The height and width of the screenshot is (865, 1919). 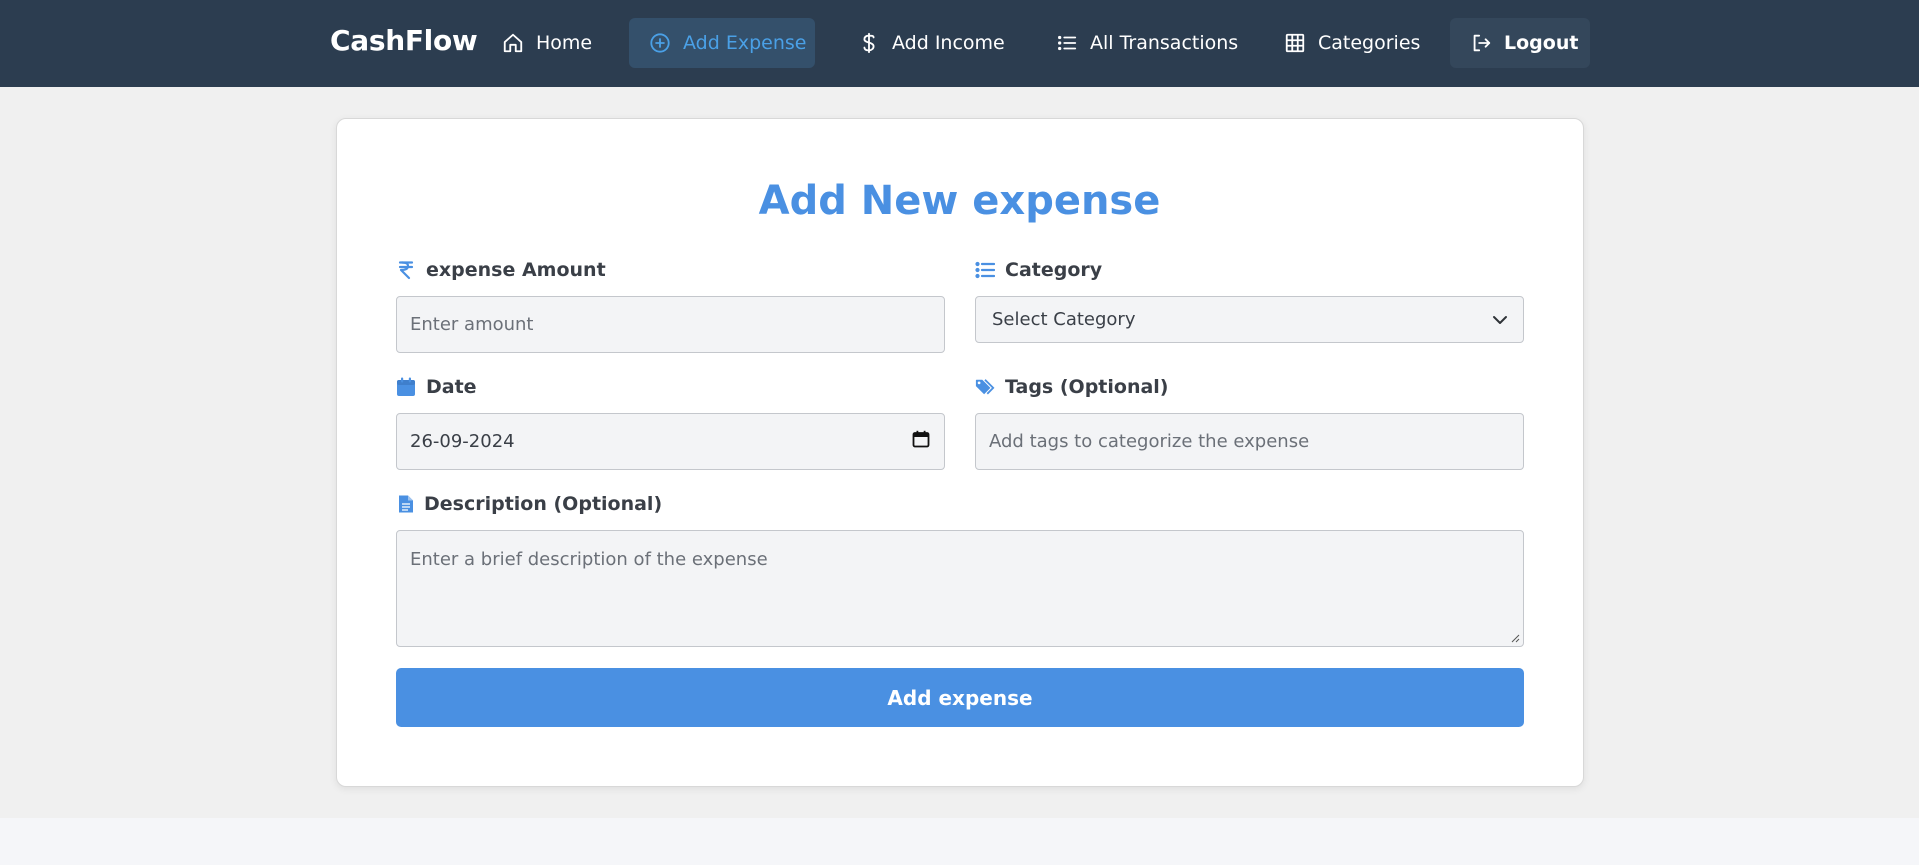 I want to click on description-placeholder: Enter a brief description of the expense, so click(x=589, y=559).